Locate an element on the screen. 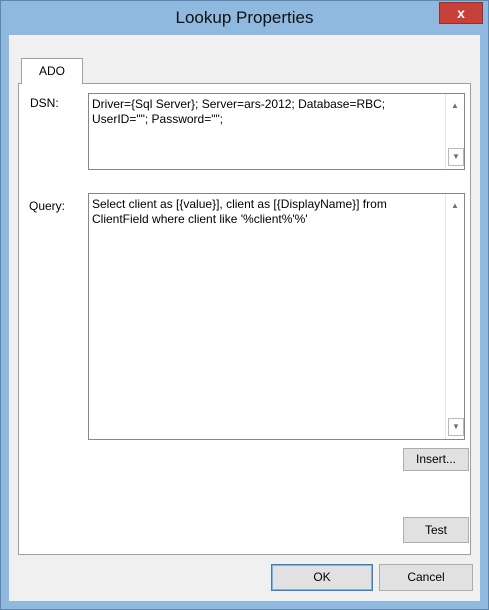 Image resolution: width=489 pixels, height=610 pixels. dialog-title: Lookup Properties is located at coordinates (244, 17).